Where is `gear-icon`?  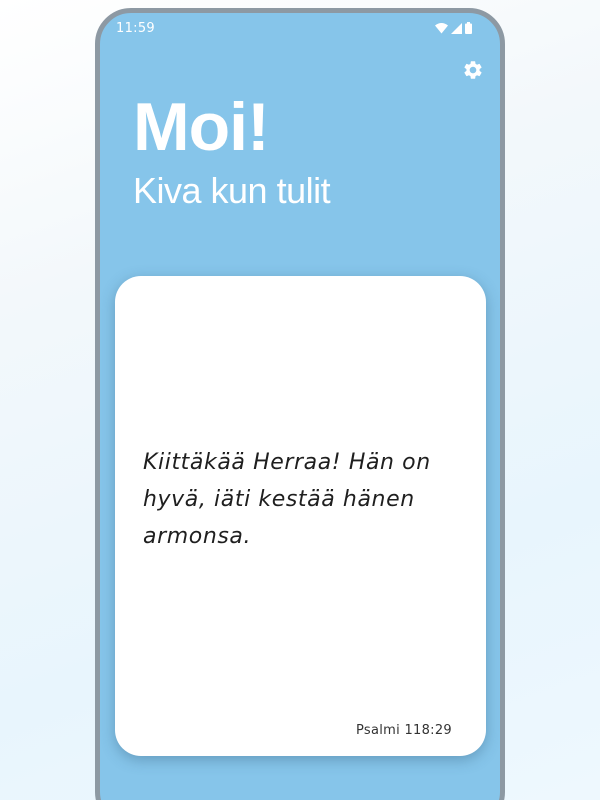 gear-icon is located at coordinates (473, 70).